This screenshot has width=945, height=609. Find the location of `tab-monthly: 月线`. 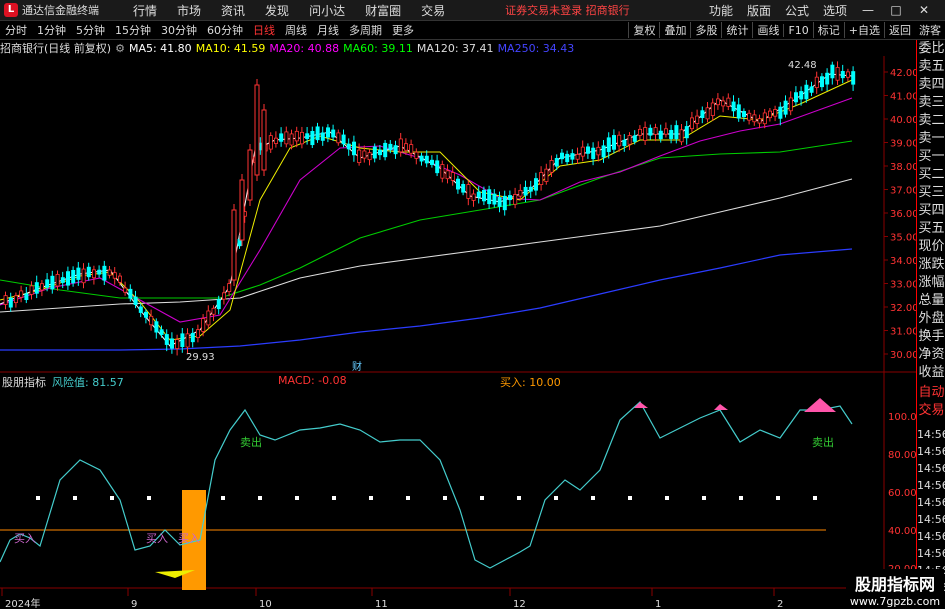

tab-monthly: 月线 is located at coordinates (328, 30).